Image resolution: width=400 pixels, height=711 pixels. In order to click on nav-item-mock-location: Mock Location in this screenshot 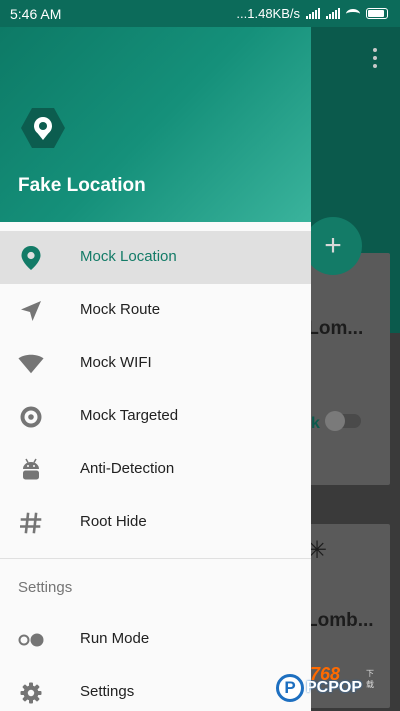, I will do `click(155, 257)`.